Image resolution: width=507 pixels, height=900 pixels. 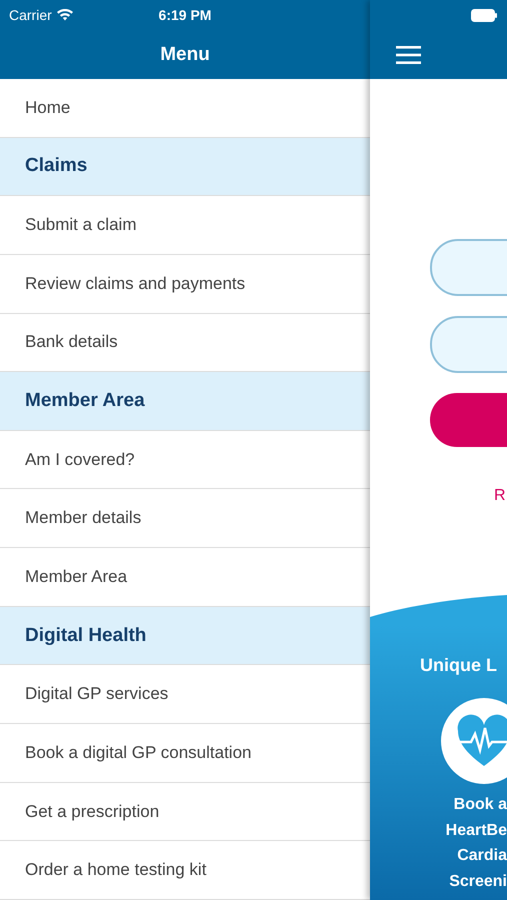 I want to click on promo-text: Book a, so click(x=480, y=805).